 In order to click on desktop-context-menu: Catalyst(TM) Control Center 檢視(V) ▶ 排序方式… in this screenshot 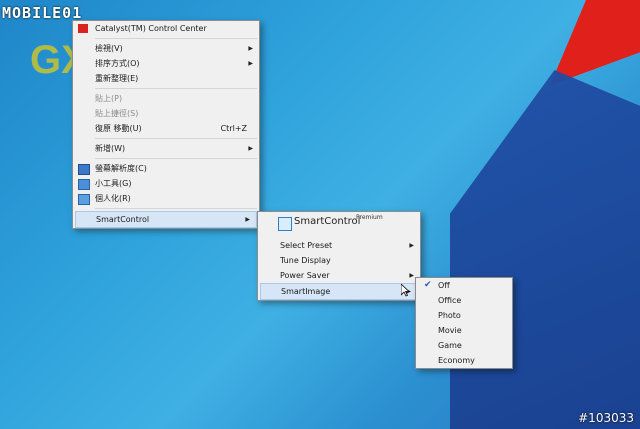, I will do `click(166, 124)`.